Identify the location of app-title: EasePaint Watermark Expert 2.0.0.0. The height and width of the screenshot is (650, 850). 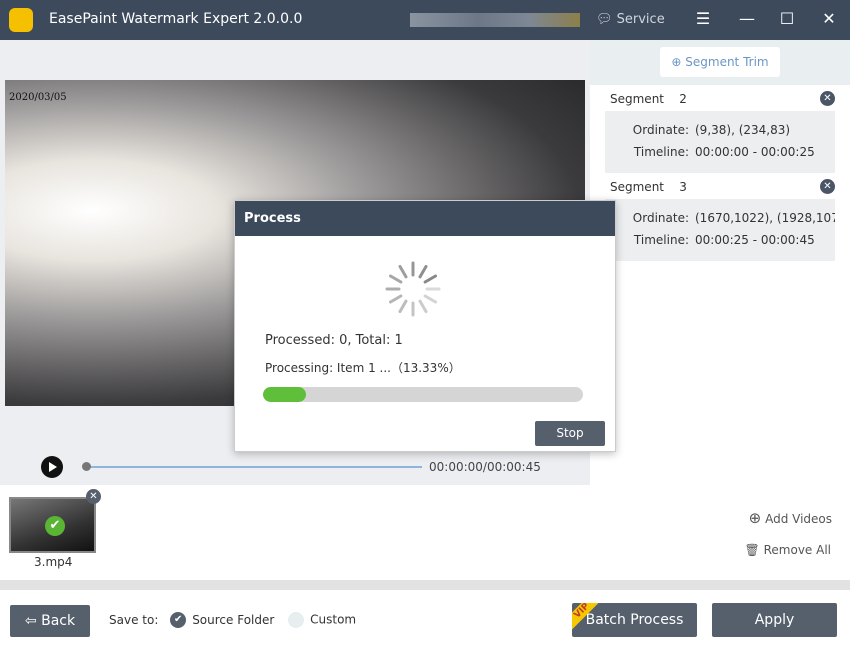
(176, 19).